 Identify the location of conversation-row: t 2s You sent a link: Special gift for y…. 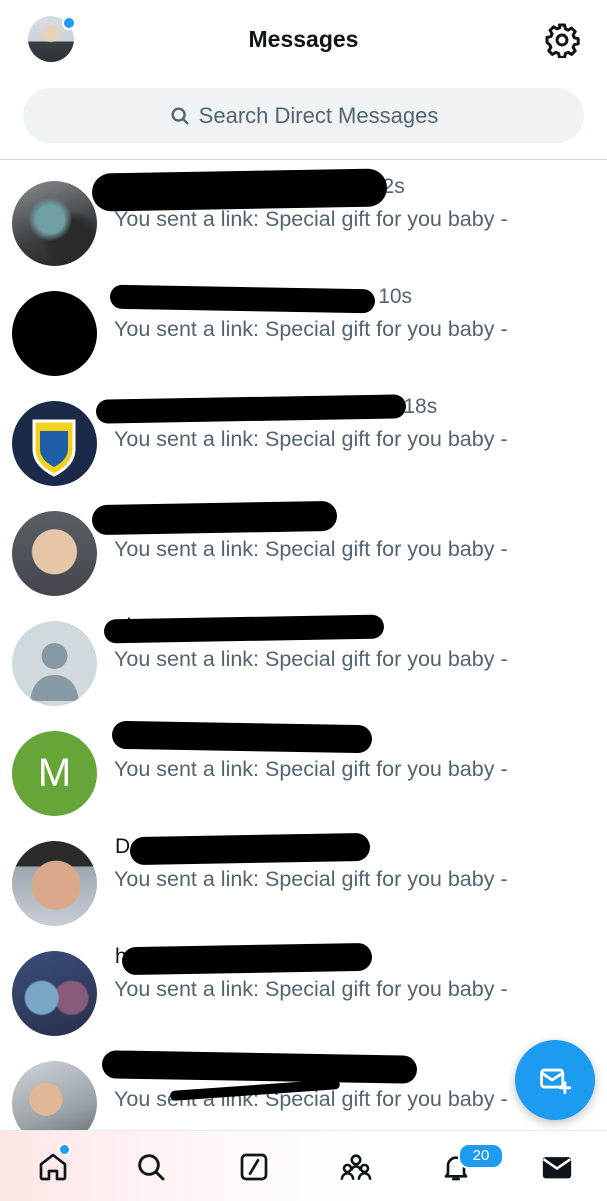
(303, 220).